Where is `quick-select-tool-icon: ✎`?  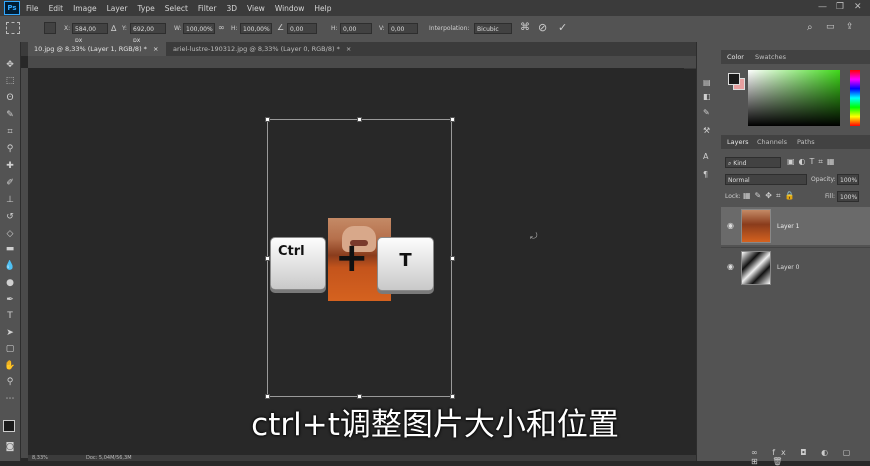 quick-select-tool-icon: ✎ is located at coordinates (10, 115).